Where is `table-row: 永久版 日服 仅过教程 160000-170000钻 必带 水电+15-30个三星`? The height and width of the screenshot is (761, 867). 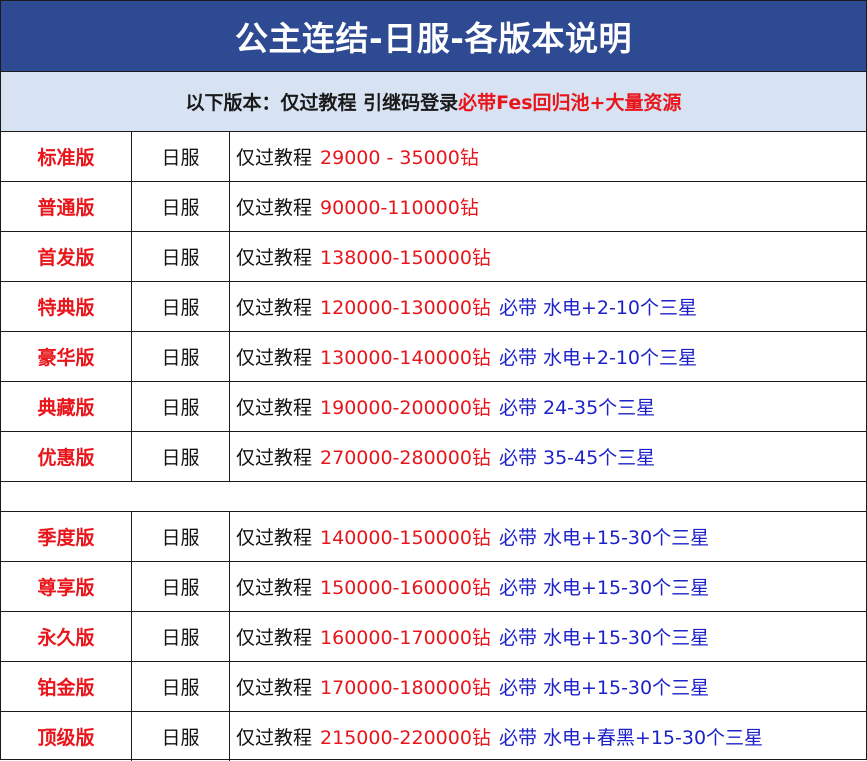
table-row: 永久版 日服 仅过教程 160000-170000钻 必带 水电+15-30个三星 is located at coordinates (433, 637).